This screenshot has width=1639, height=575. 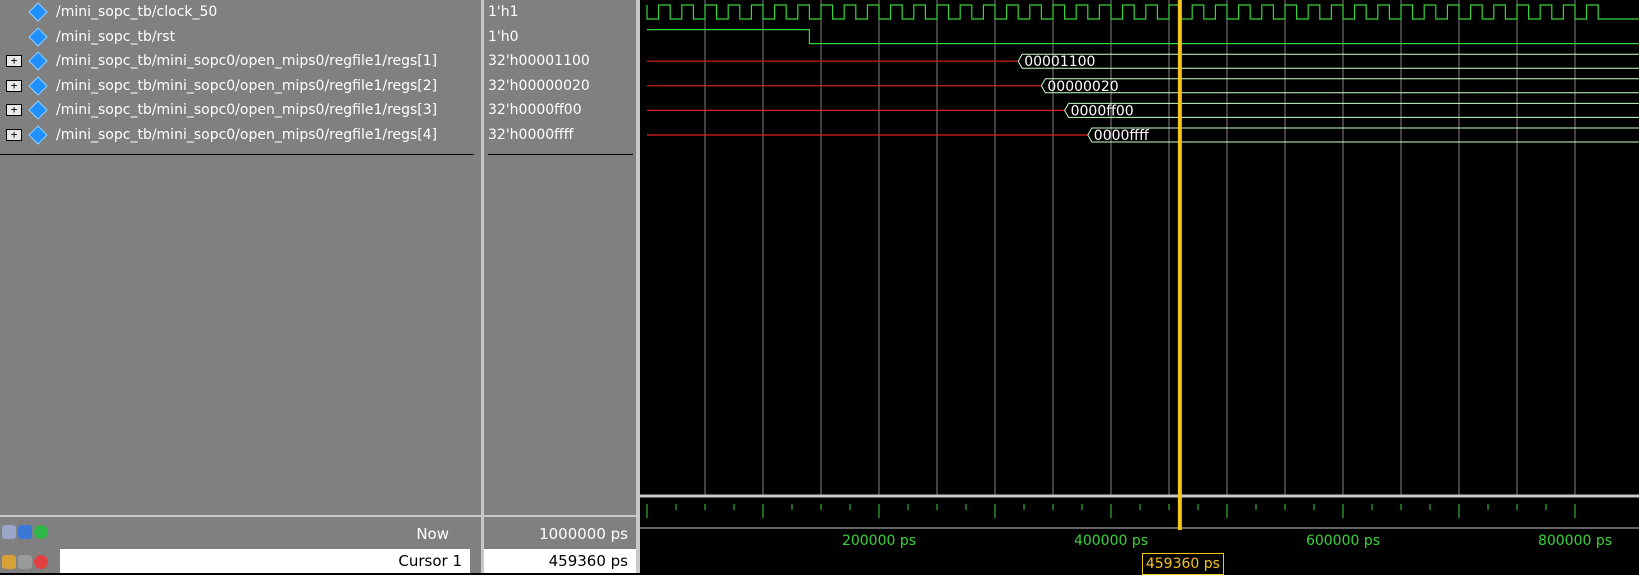 What do you see at coordinates (503, 37) in the screenshot?
I see `signal-value: 1'h0` at bounding box center [503, 37].